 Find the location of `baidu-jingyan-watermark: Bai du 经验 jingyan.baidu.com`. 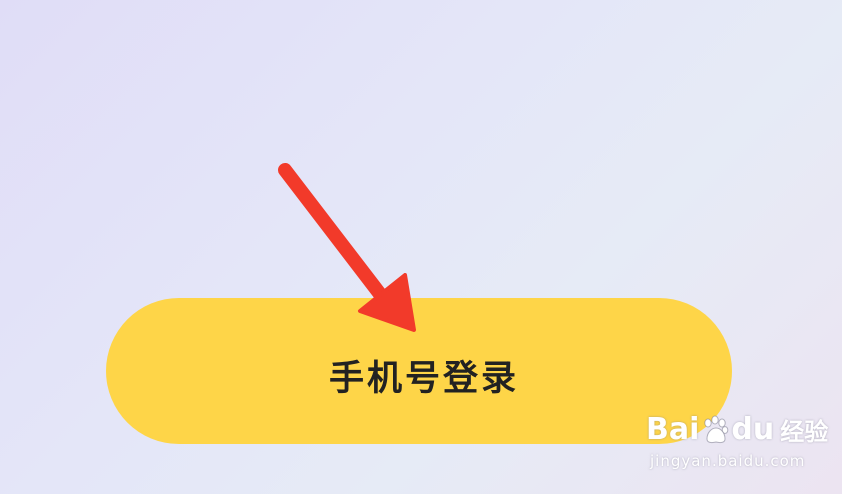

baidu-jingyan-watermark: Bai du 经验 jingyan.baidu.com is located at coordinates (741, 442).